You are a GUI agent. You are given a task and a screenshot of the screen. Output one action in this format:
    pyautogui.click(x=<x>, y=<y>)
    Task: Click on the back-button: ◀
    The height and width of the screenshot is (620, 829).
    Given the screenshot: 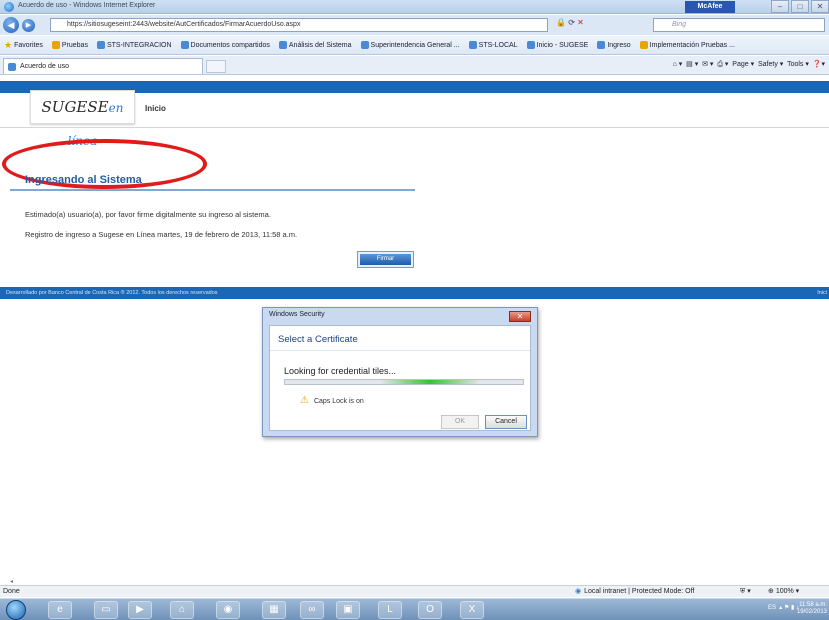 What is the action you would take?
    pyautogui.click(x=11, y=25)
    